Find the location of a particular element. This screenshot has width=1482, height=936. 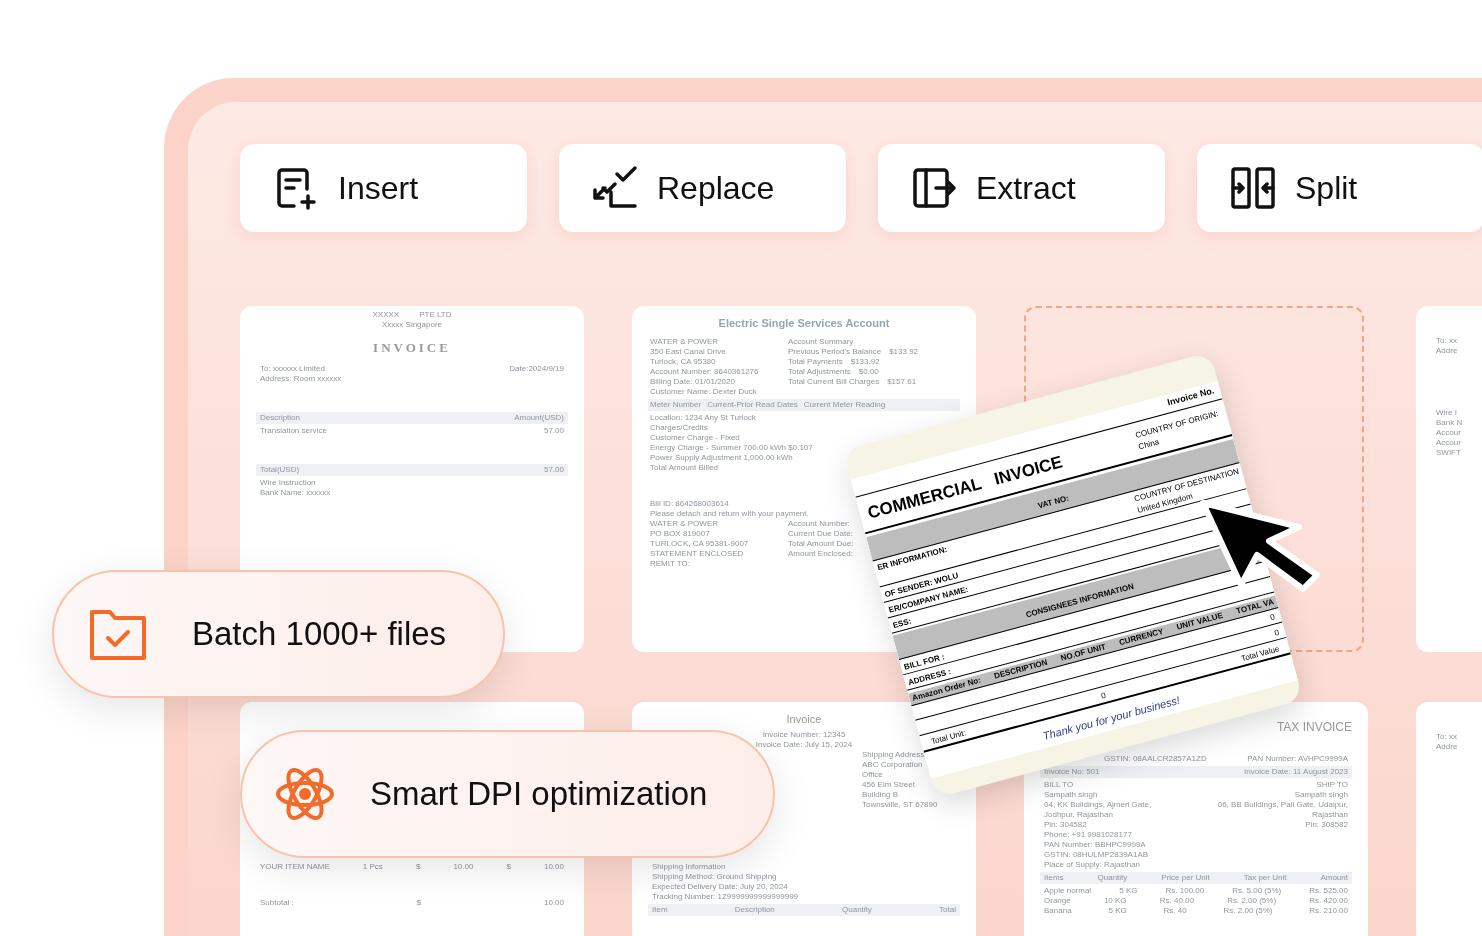

document-text: Building B is located at coordinates (880, 795).